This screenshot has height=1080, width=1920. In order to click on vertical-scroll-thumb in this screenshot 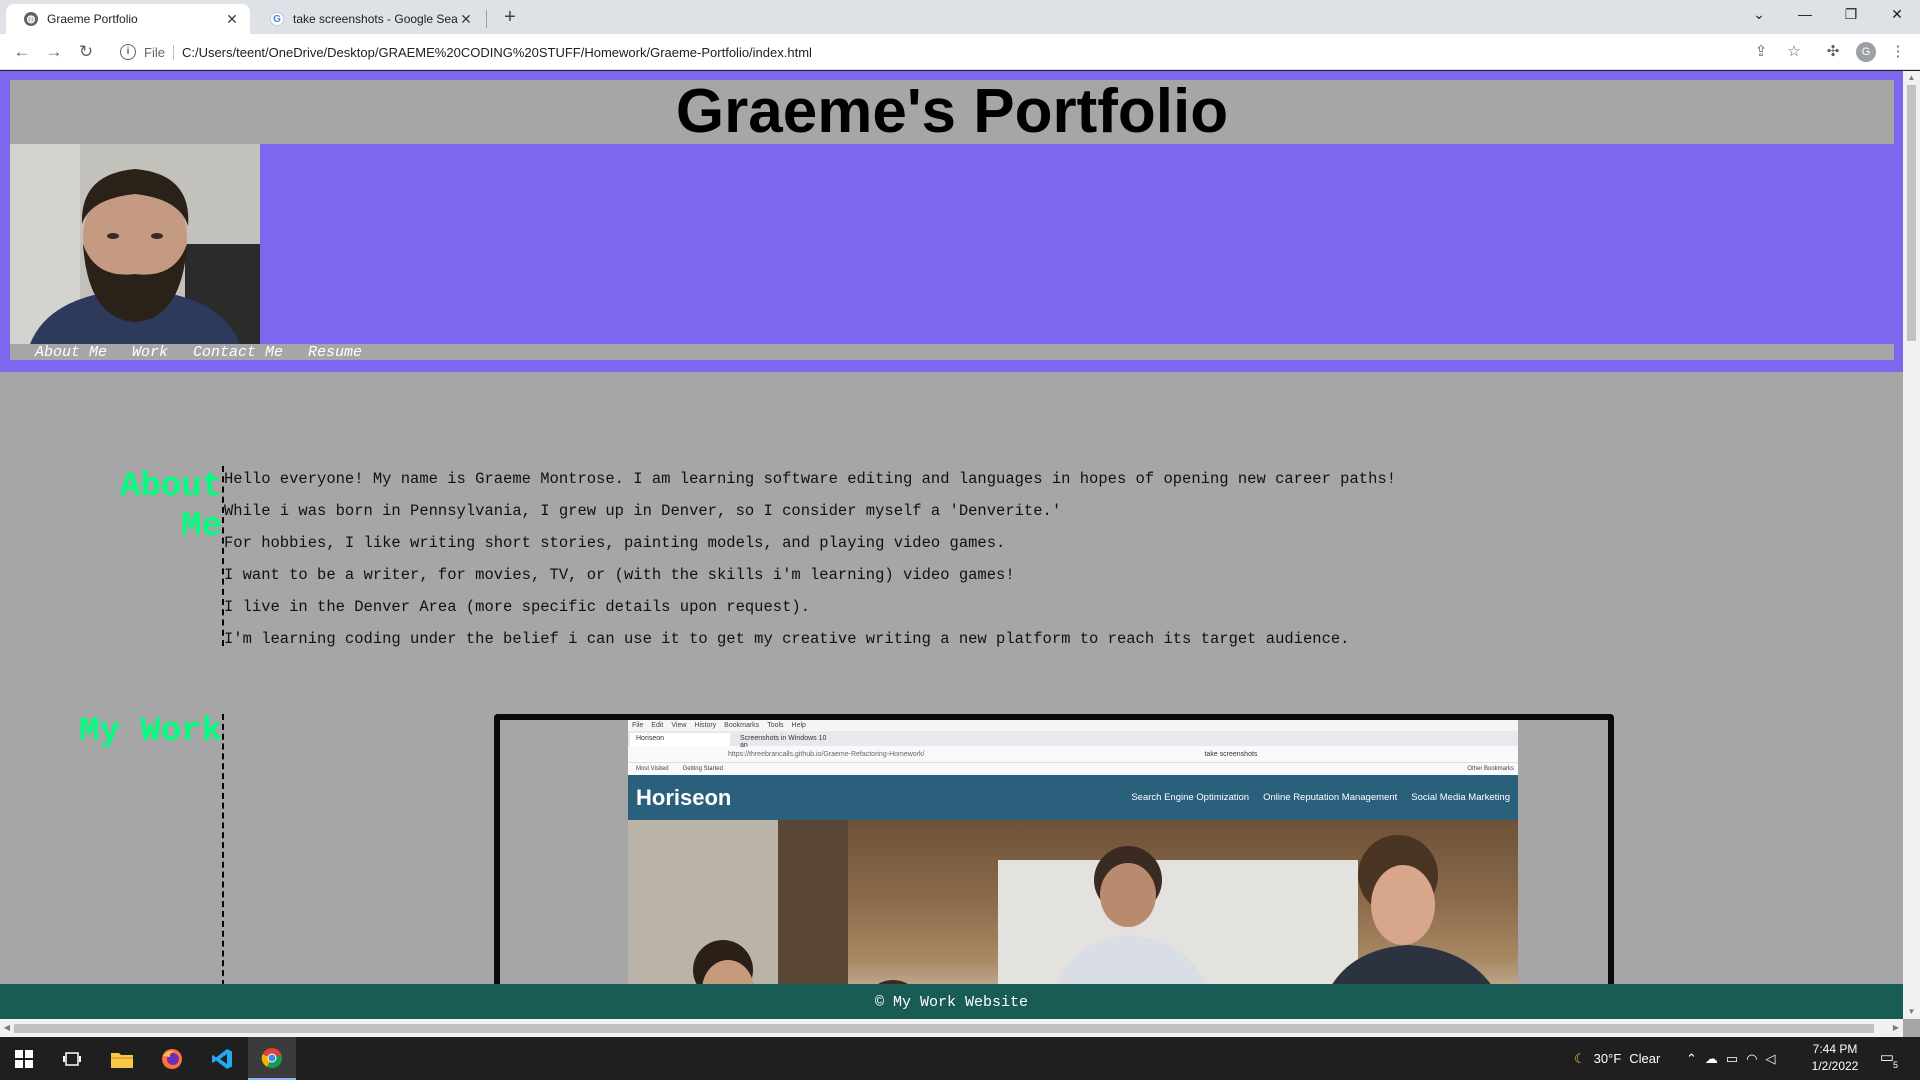, I will do `click(1911, 213)`.